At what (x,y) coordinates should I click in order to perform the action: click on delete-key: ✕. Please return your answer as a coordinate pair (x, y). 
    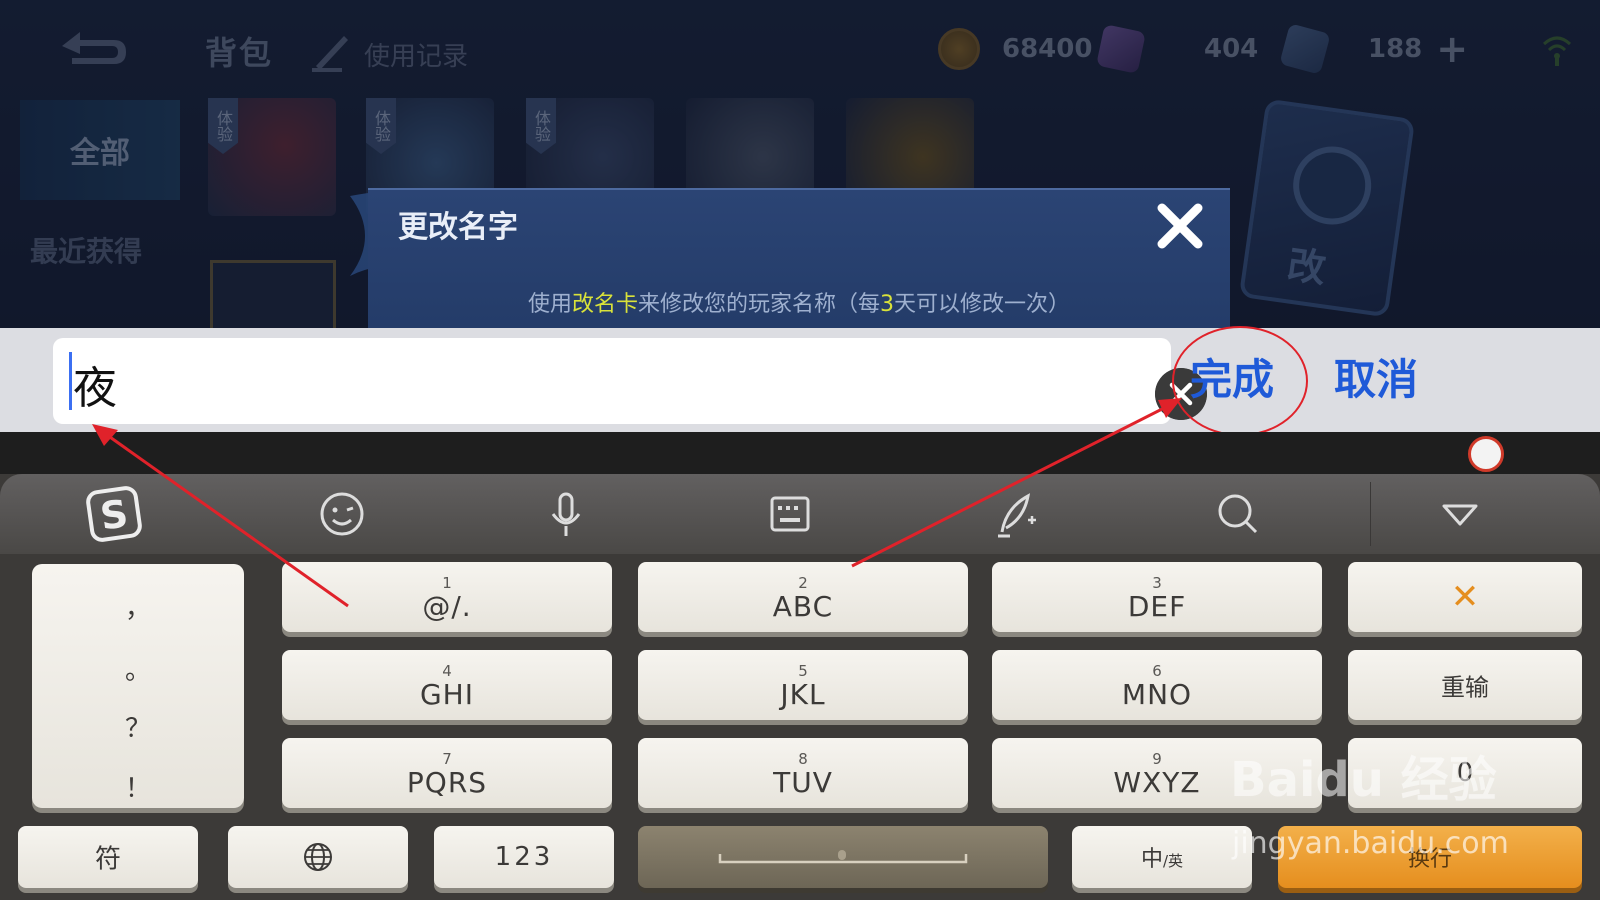
    Looking at the image, I should click on (1465, 597).